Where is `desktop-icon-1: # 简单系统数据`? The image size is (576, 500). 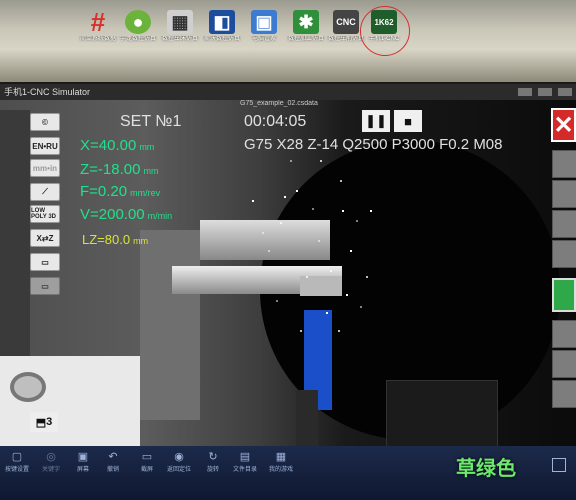 desktop-icon-1: # 简单系统数据 is located at coordinates (98, 24).